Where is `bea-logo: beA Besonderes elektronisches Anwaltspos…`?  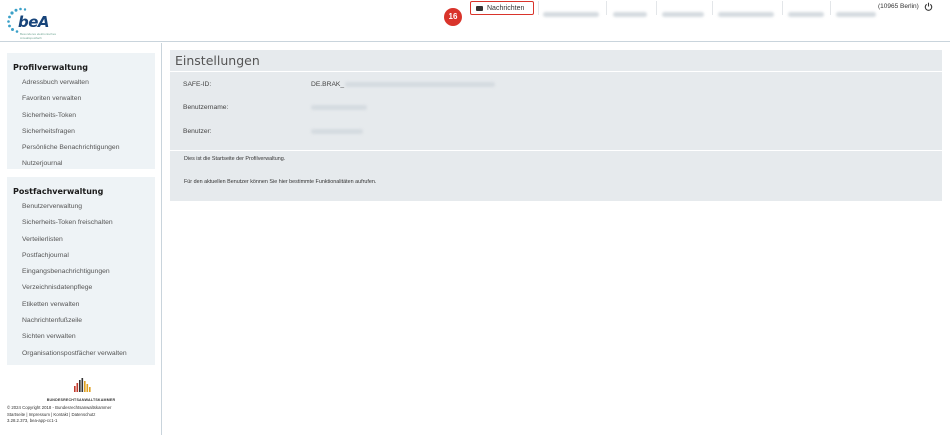
bea-logo: beA Besonderes elektronisches Anwaltspos… is located at coordinates (32, 22).